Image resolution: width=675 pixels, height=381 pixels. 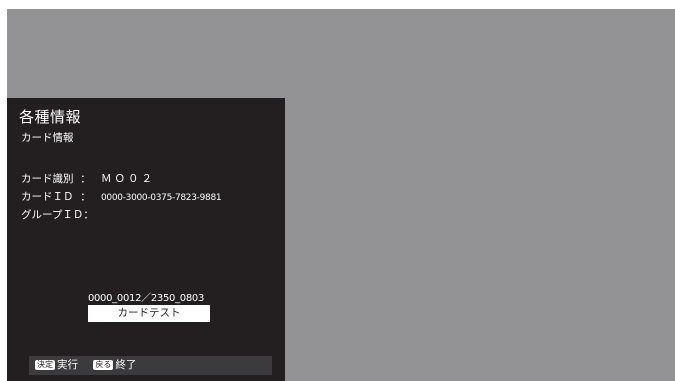 I want to click on card-test-button: カードテスト, so click(x=149, y=313).